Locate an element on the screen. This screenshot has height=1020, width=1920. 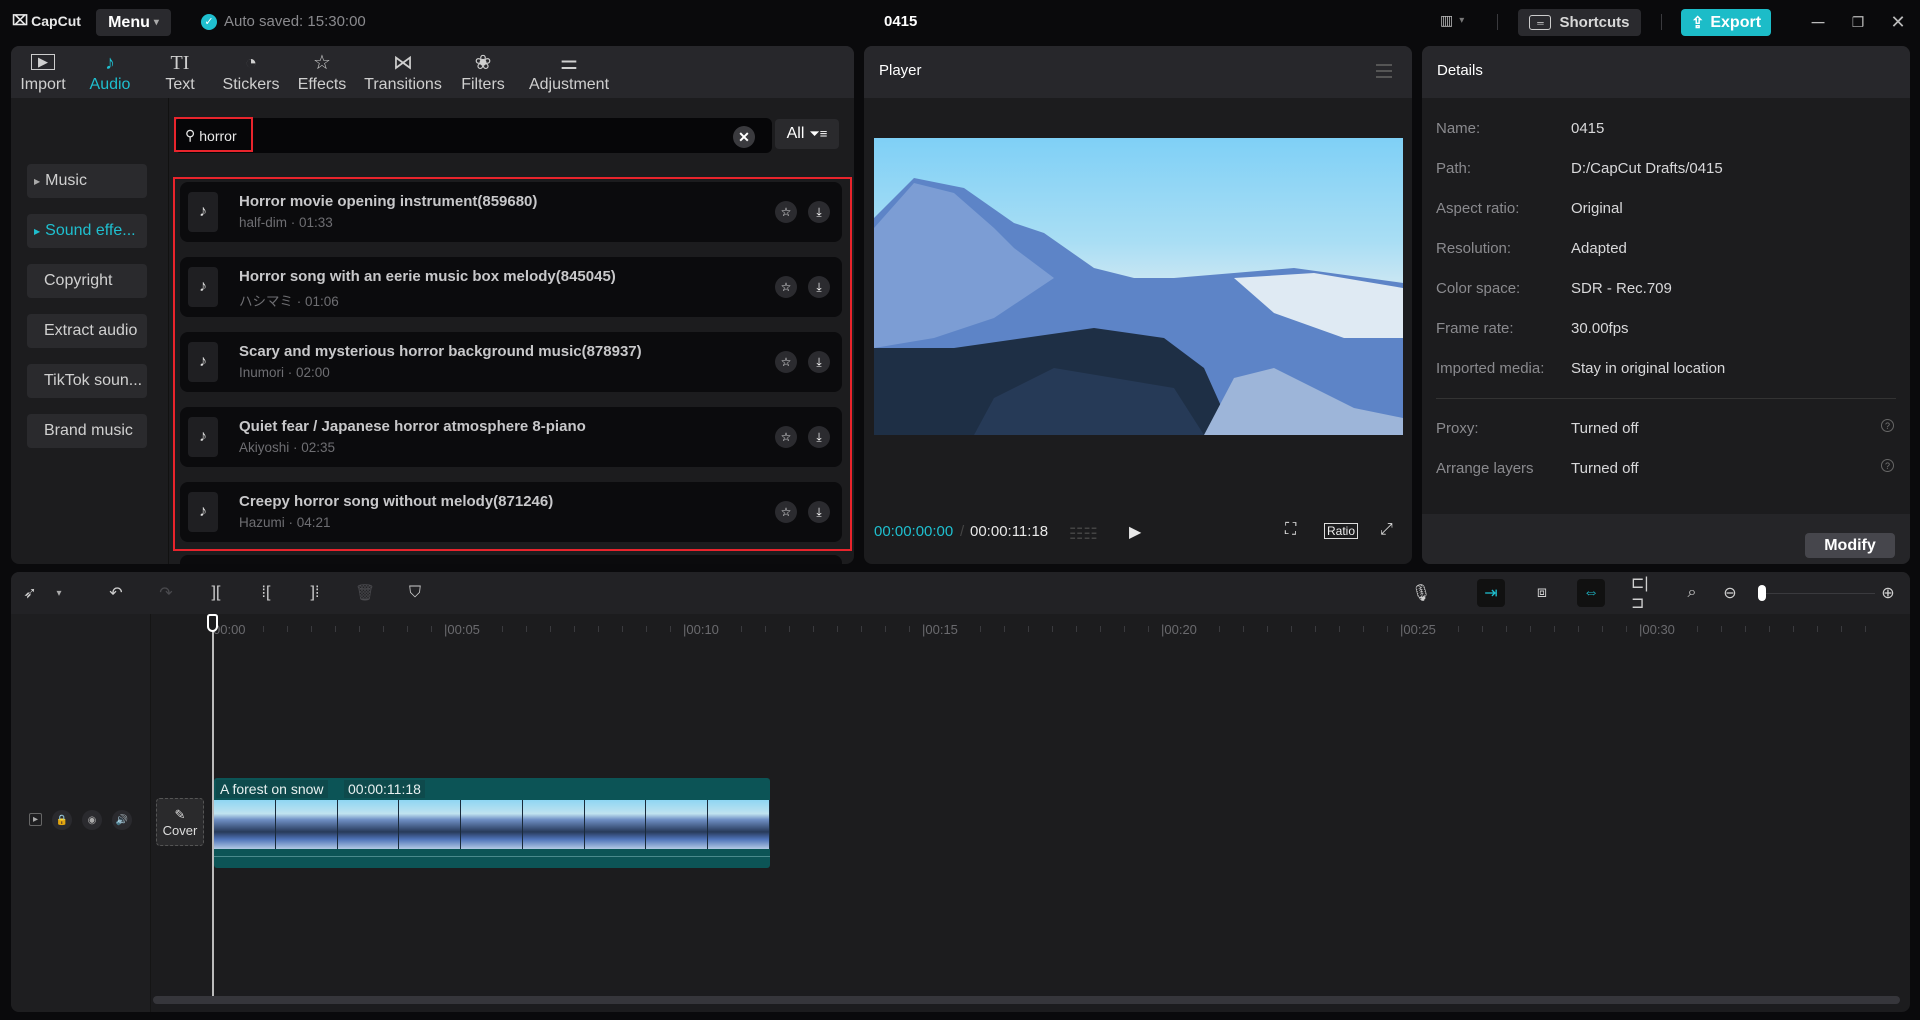
waveform-toggle-icon: ☷☷ is located at coordinates (1083, 534).